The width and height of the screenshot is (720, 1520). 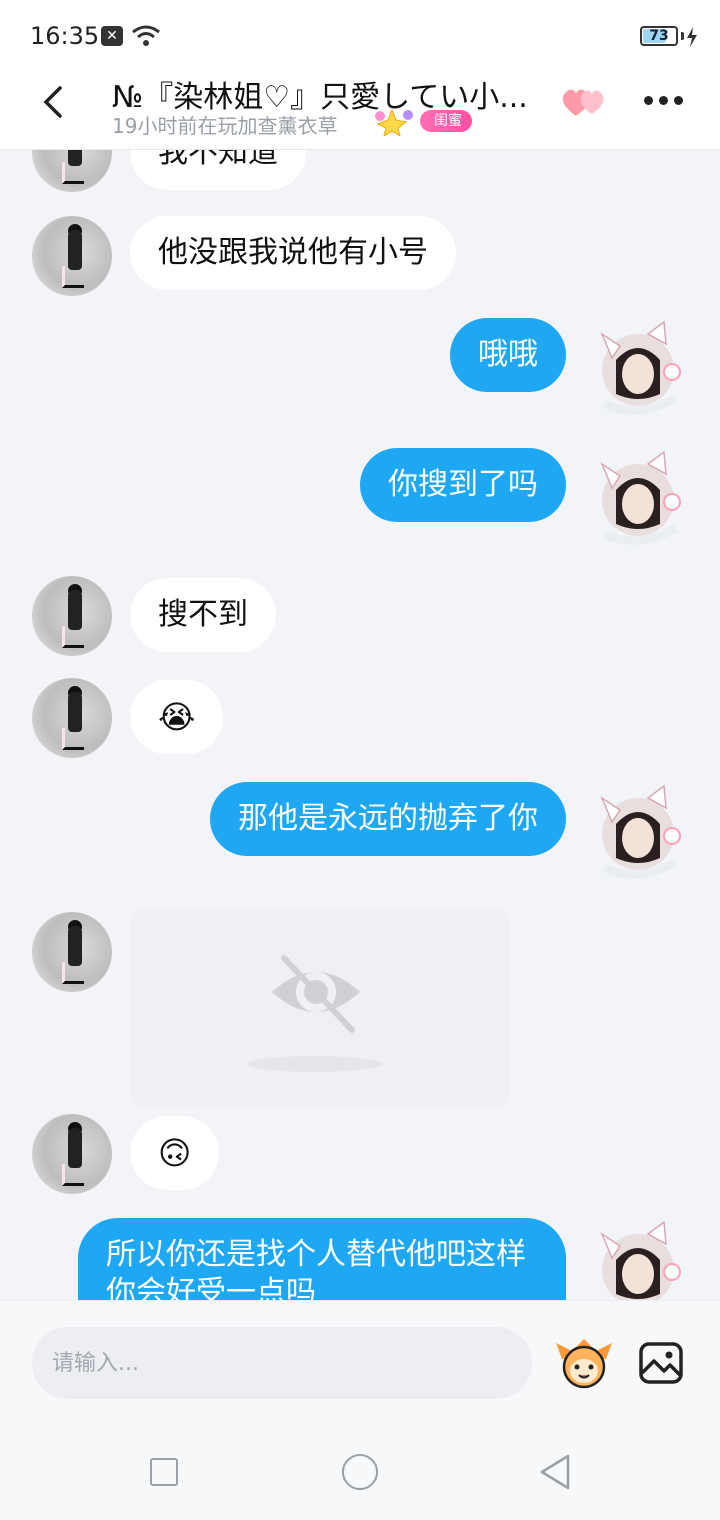 I want to click on system-nav-bar, so click(x=360, y=1472).